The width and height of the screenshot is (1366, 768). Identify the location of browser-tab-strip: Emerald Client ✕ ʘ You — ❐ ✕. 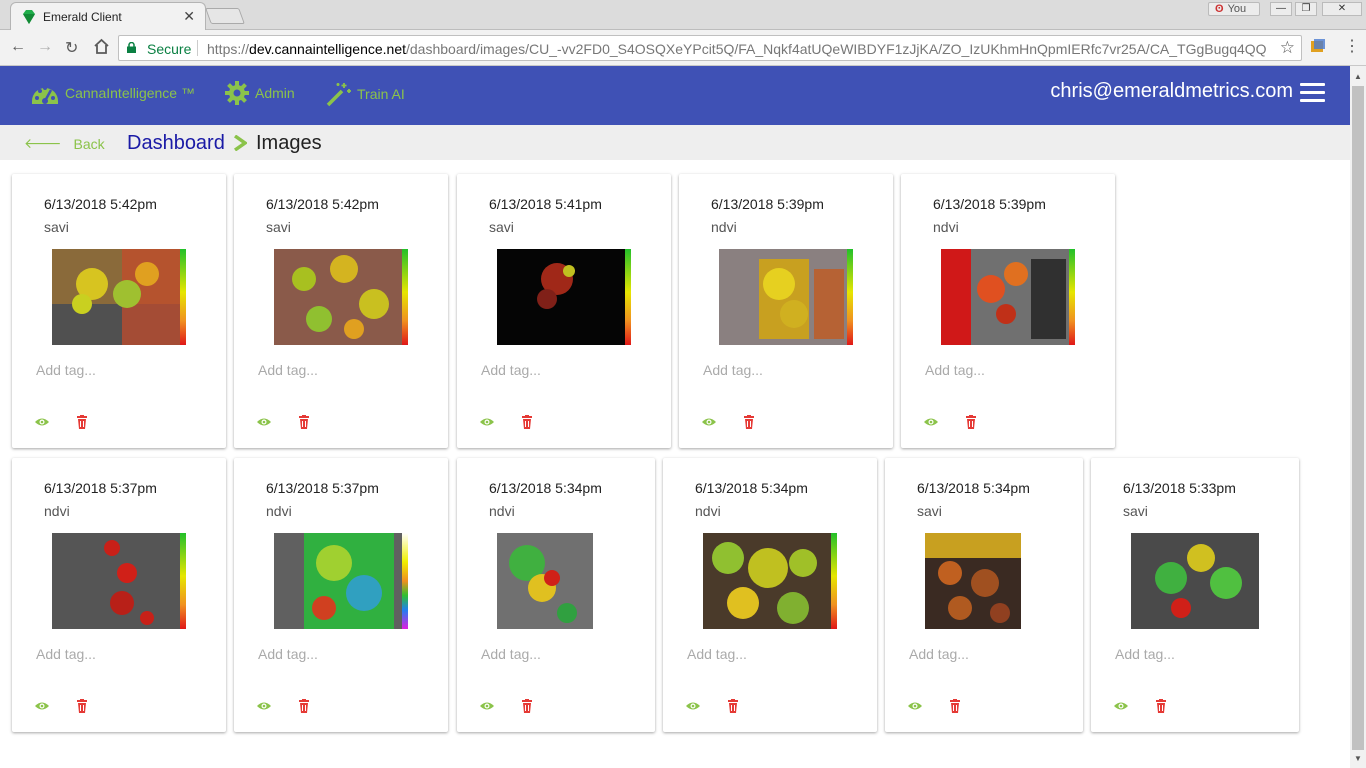
(683, 15).